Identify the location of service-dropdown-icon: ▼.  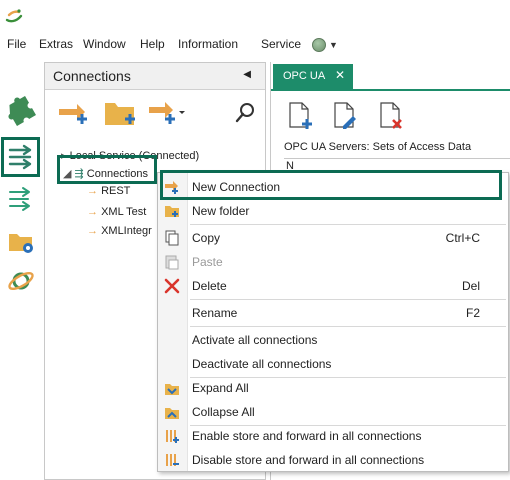
(333, 45).